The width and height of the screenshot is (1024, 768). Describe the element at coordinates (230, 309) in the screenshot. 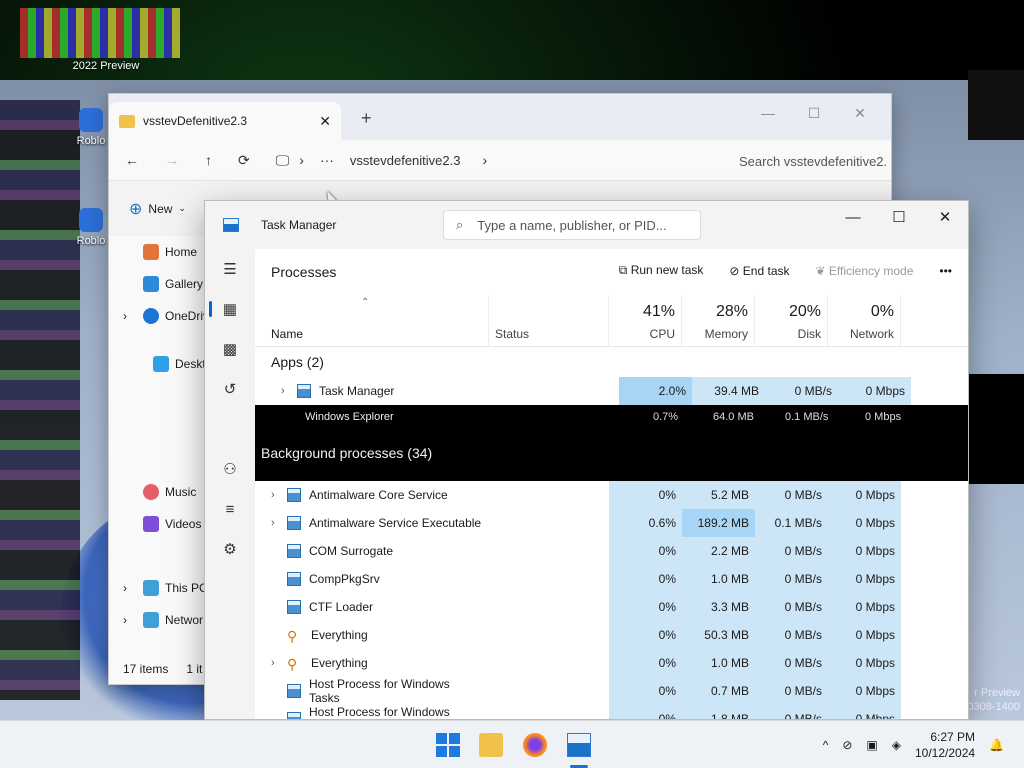

I see `processes-tab-icon: ▦` at that location.